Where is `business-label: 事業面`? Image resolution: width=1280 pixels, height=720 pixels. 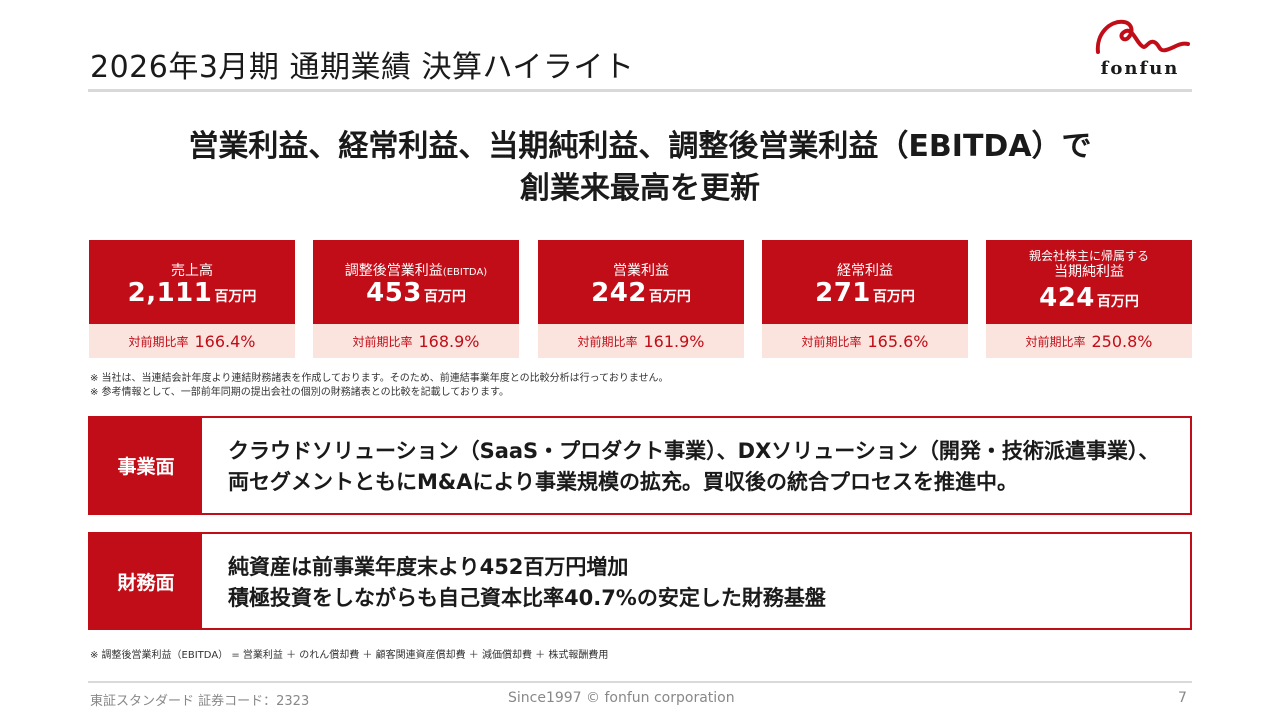
business-label: 事業面 is located at coordinates (146, 465).